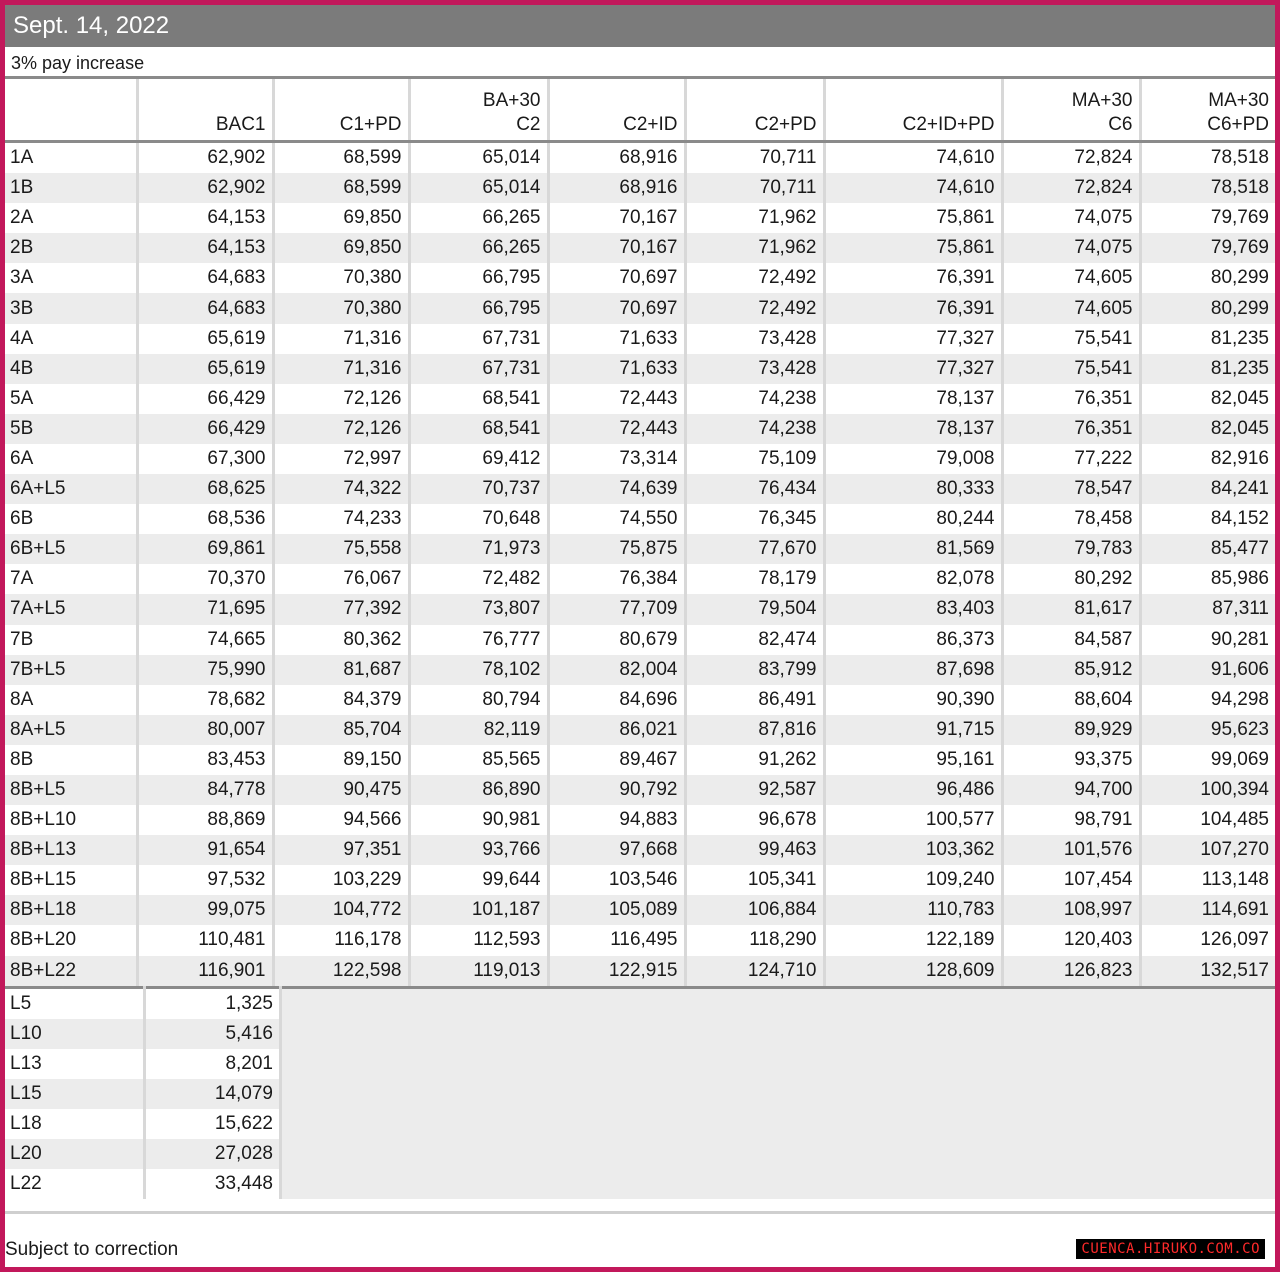 The image size is (1280, 1272). Describe the element at coordinates (21, 1003) in the screenshot. I see `longevity-label: L5` at that location.